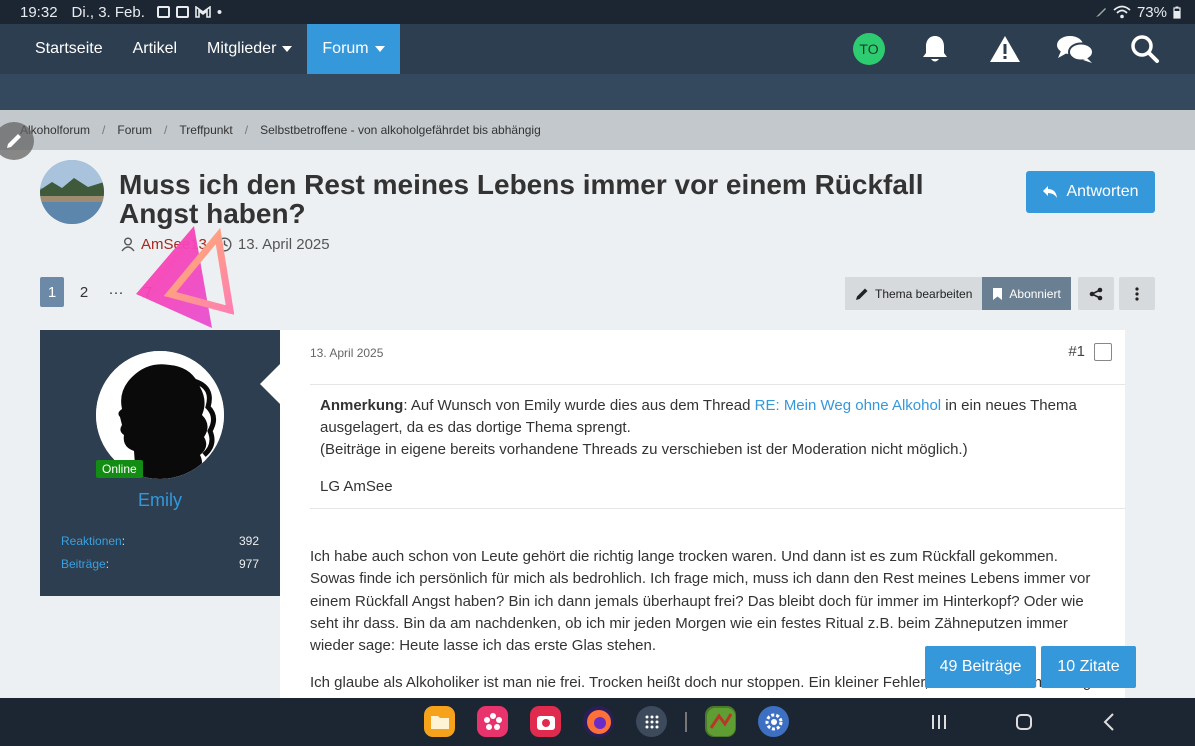 The image size is (1195, 746). Describe the element at coordinates (39, 12) in the screenshot. I see `status-time: 19:32` at that location.